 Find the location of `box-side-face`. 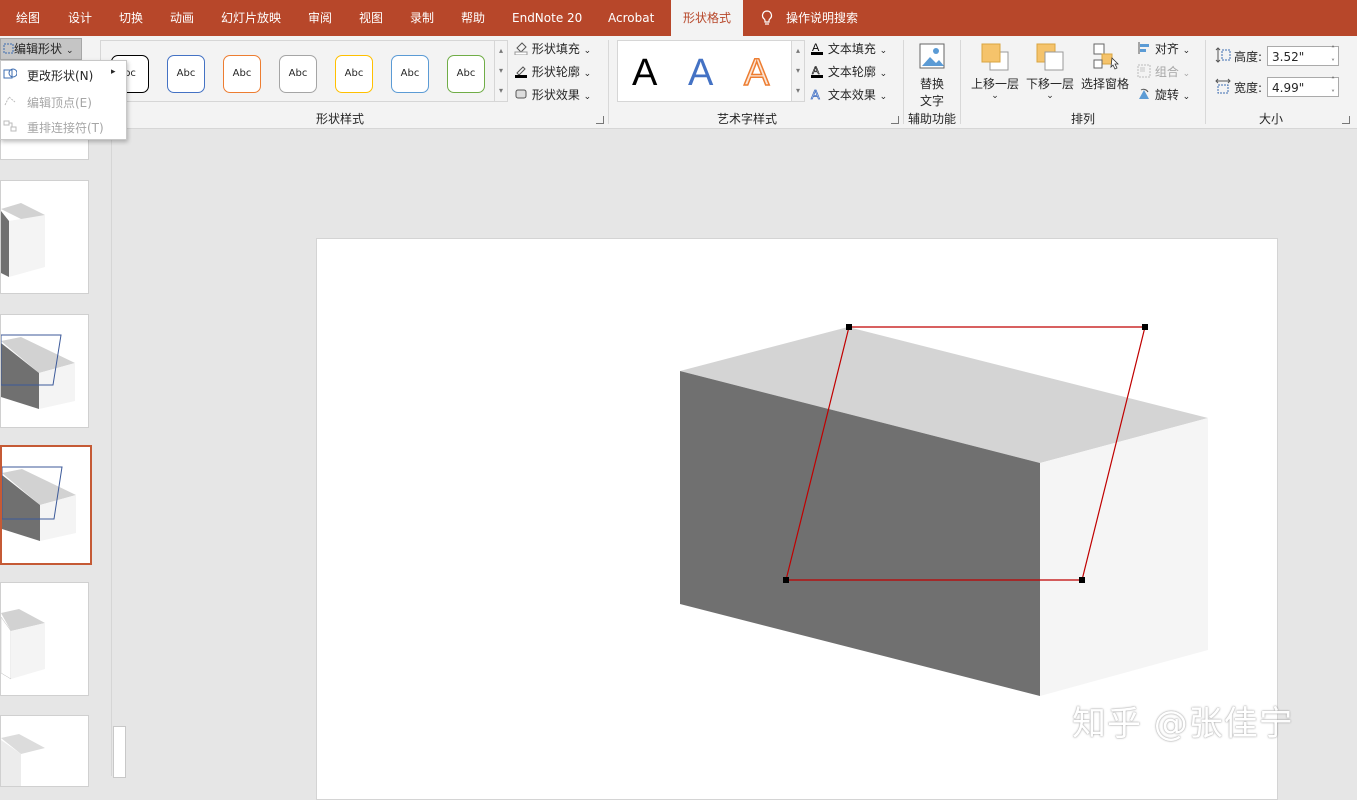

box-side-face is located at coordinates (1124, 557).